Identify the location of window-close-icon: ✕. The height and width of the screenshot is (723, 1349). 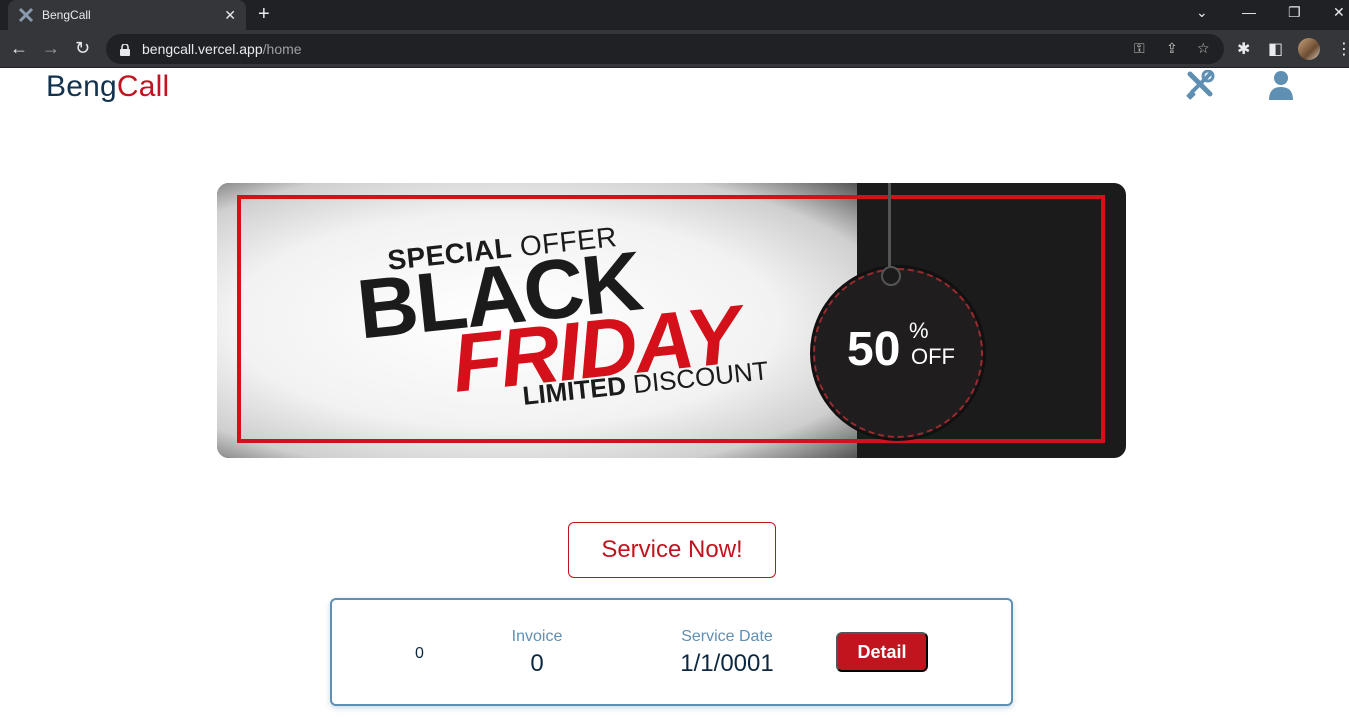
(1339, 12).